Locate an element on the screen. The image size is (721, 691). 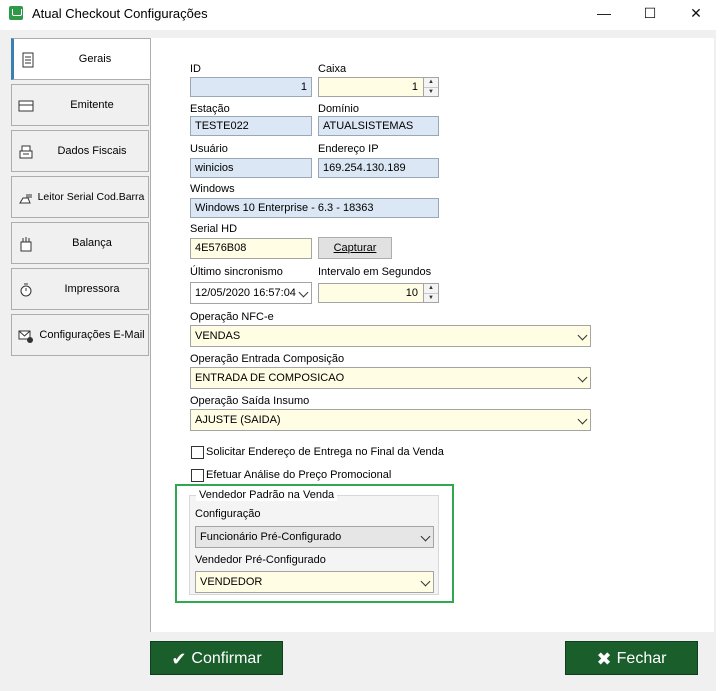
windows-label: Windows is located at coordinates (212, 189).